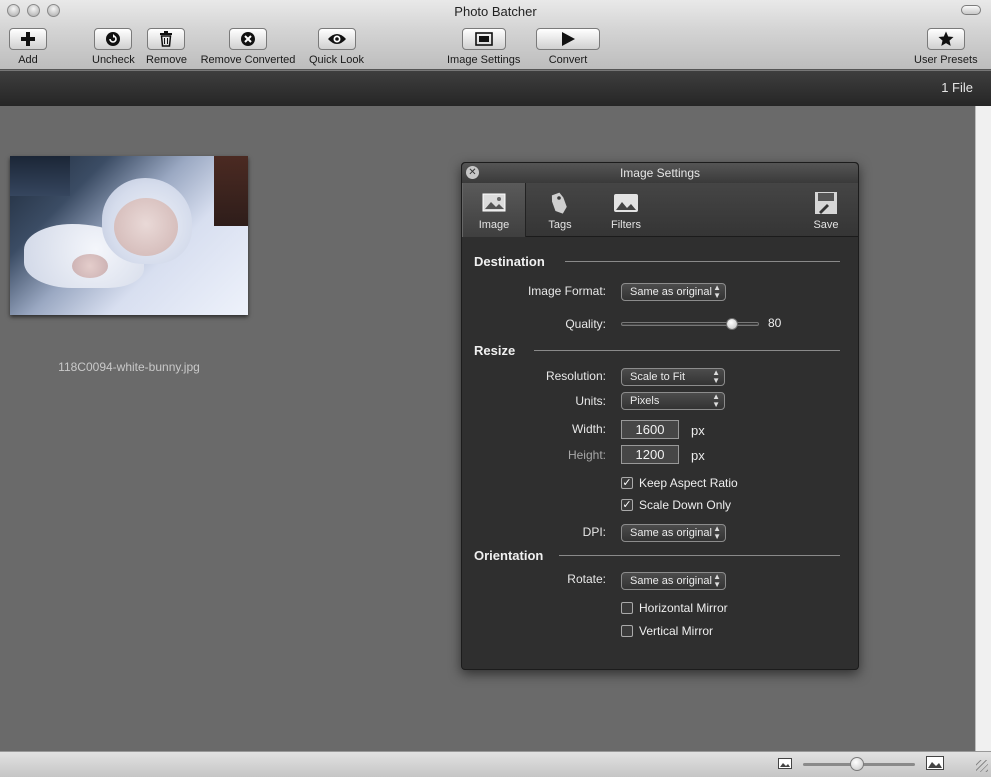  What do you see at coordinates (671, 581) in the screenshot?
I see `rotate-value: Same as original` at bounding box center [671, 581].